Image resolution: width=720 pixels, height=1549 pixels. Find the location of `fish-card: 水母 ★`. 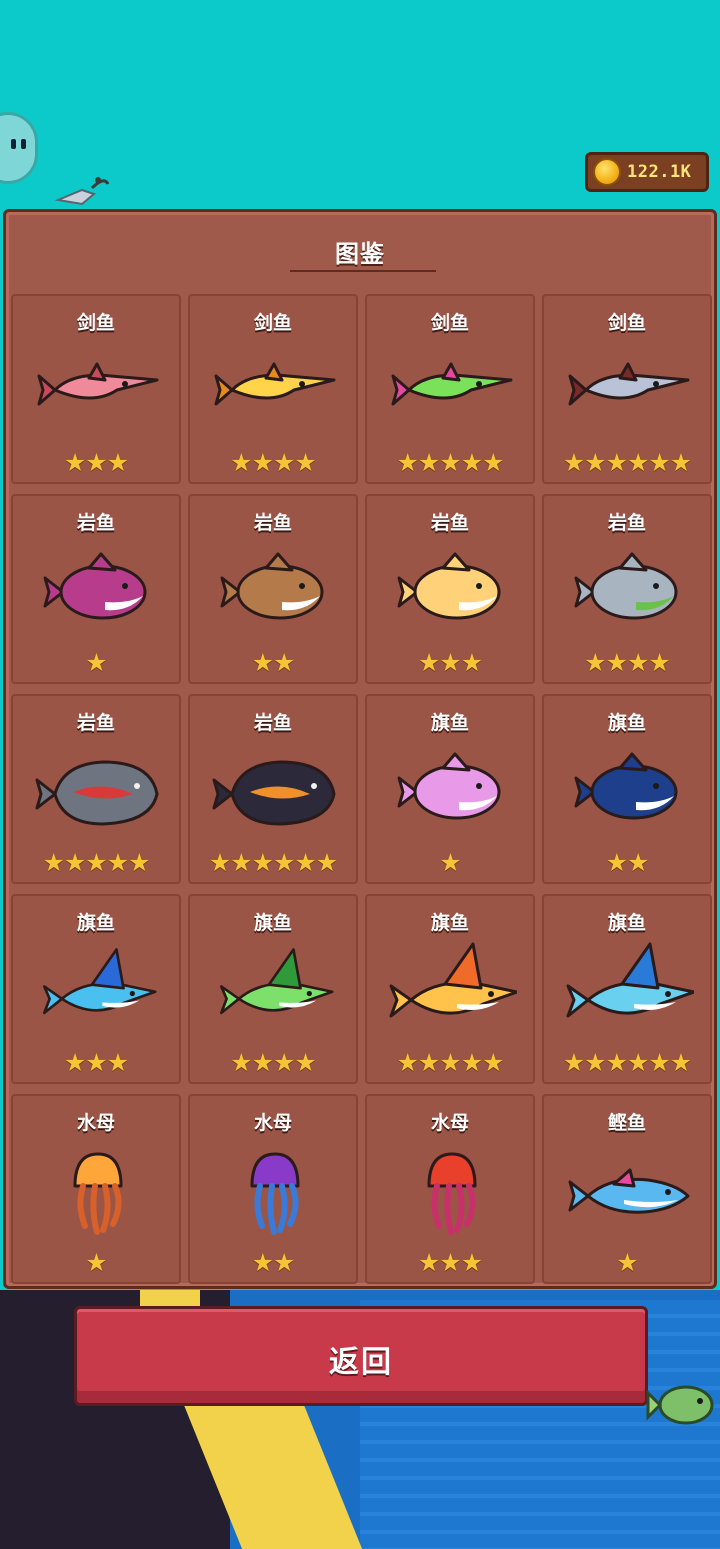

fish-card: 水母 ★ is located at coordinates (96, 1189).